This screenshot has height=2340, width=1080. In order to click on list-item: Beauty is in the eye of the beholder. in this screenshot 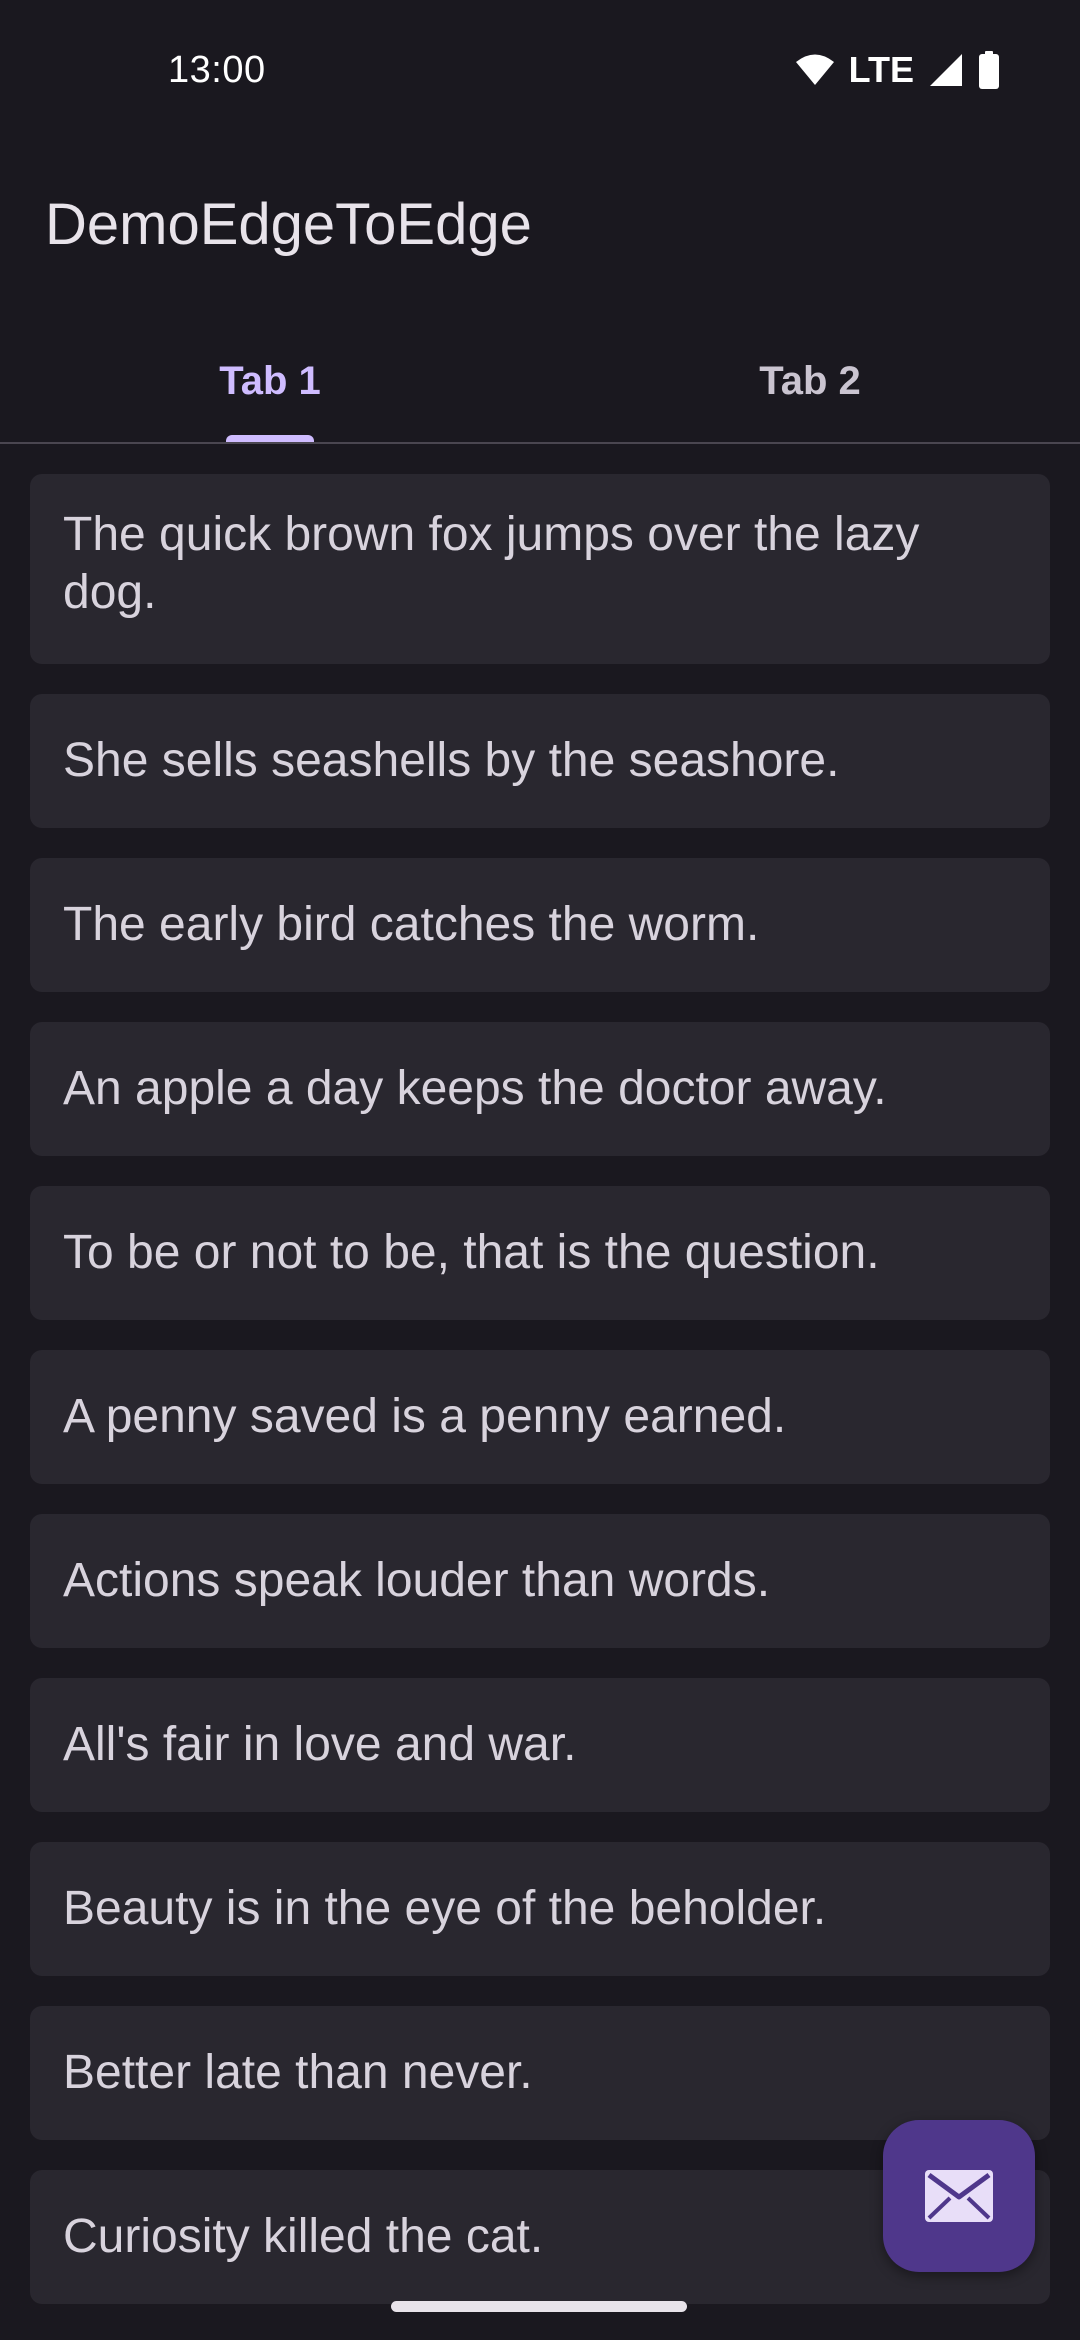, I will do `click(540, 1909)`.